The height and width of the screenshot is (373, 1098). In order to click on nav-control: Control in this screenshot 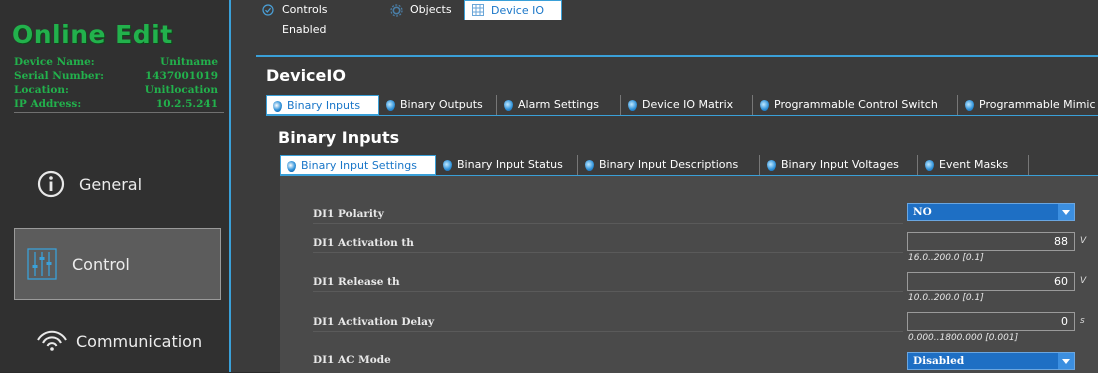, I will do `click(117, 264)`.